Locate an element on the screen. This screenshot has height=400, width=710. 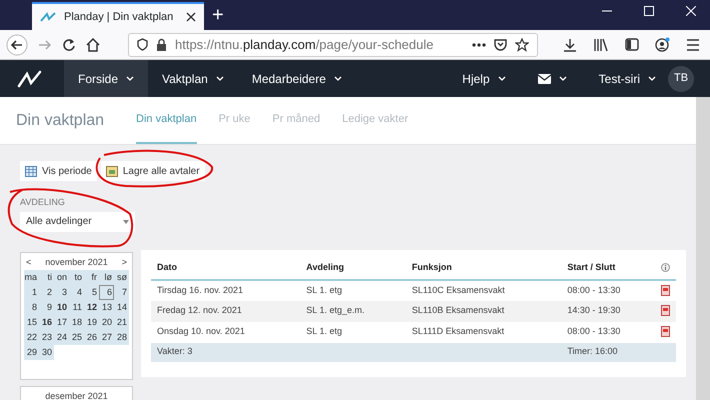
calendar-day: 27 is located at coordinates (106, 337).